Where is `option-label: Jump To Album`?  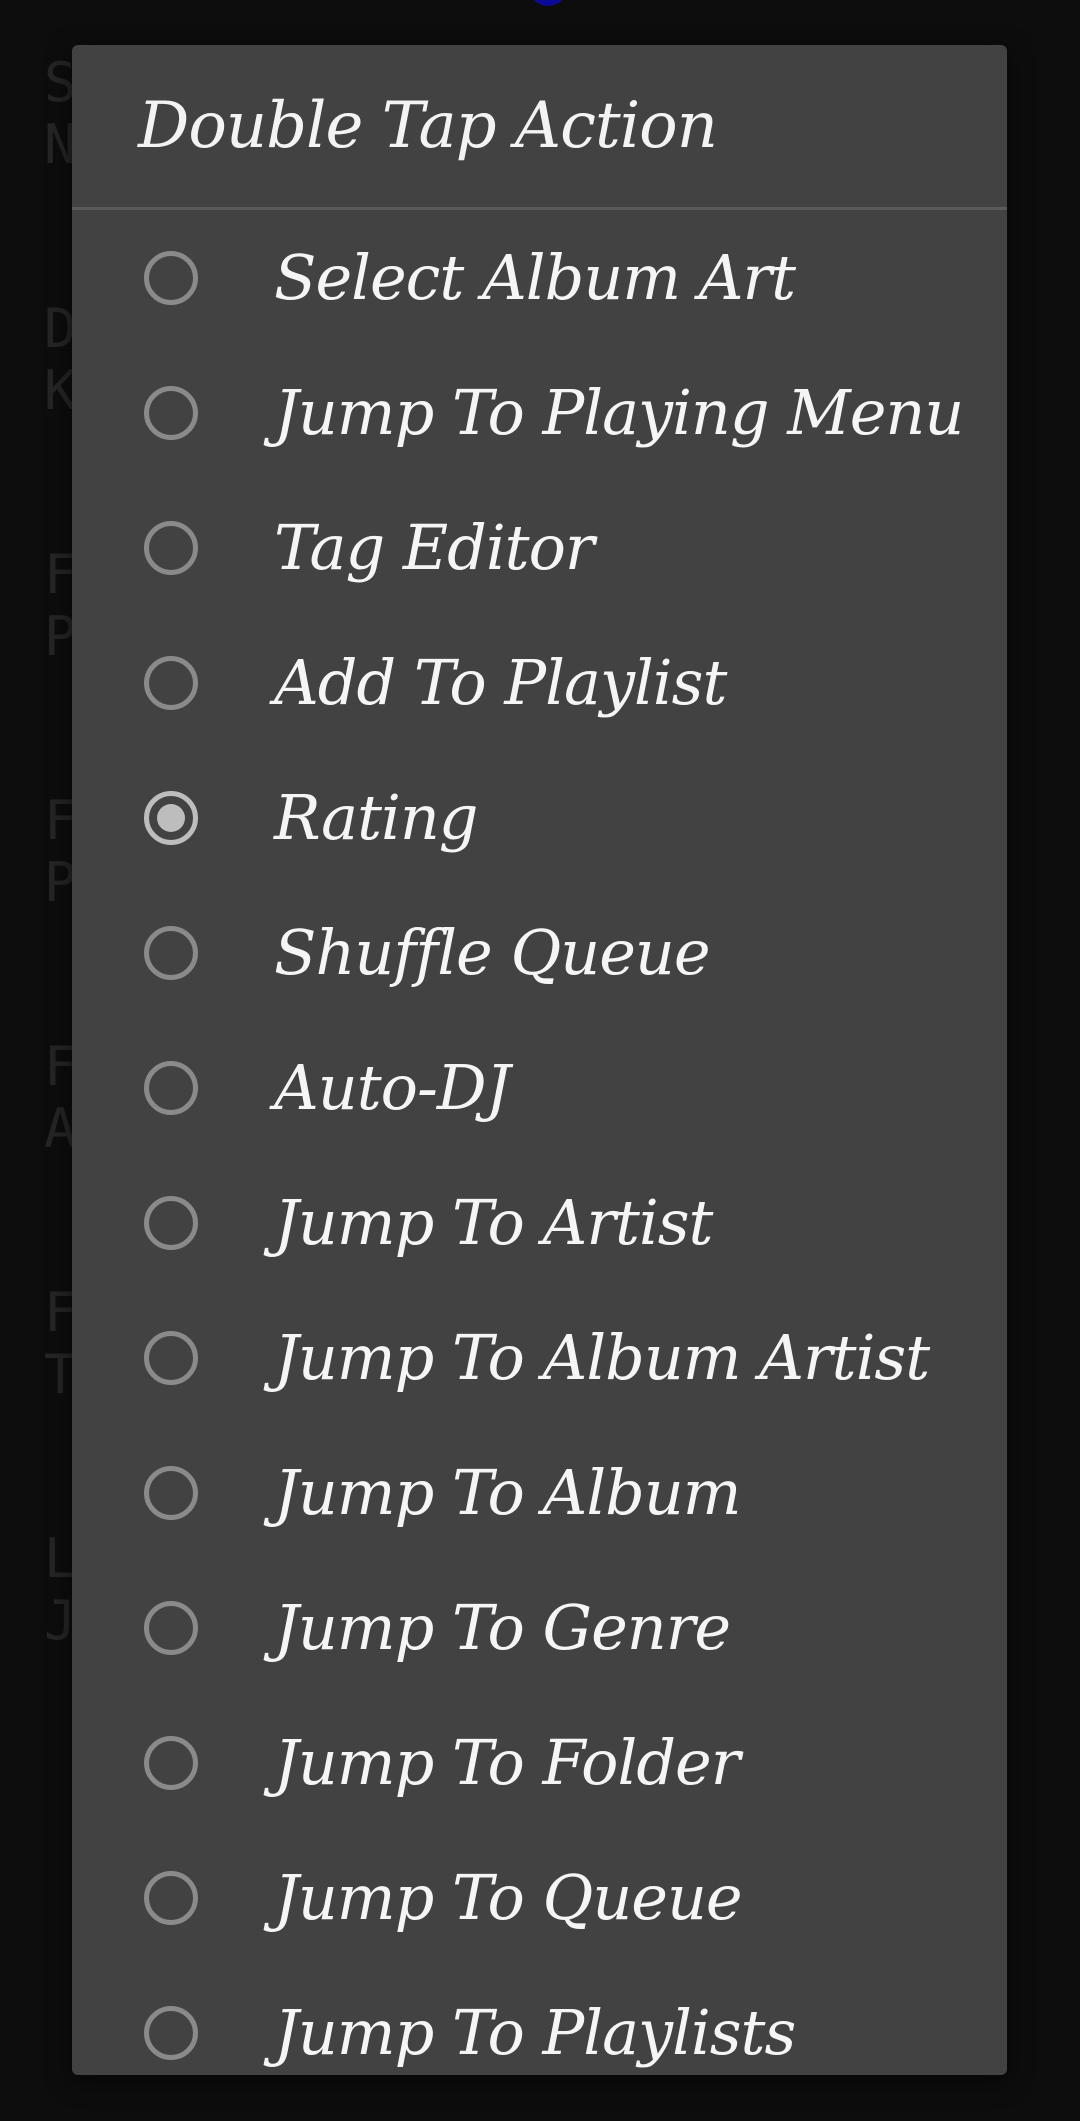 option-label: Jump To Album is located at coordinates (508, 1492).